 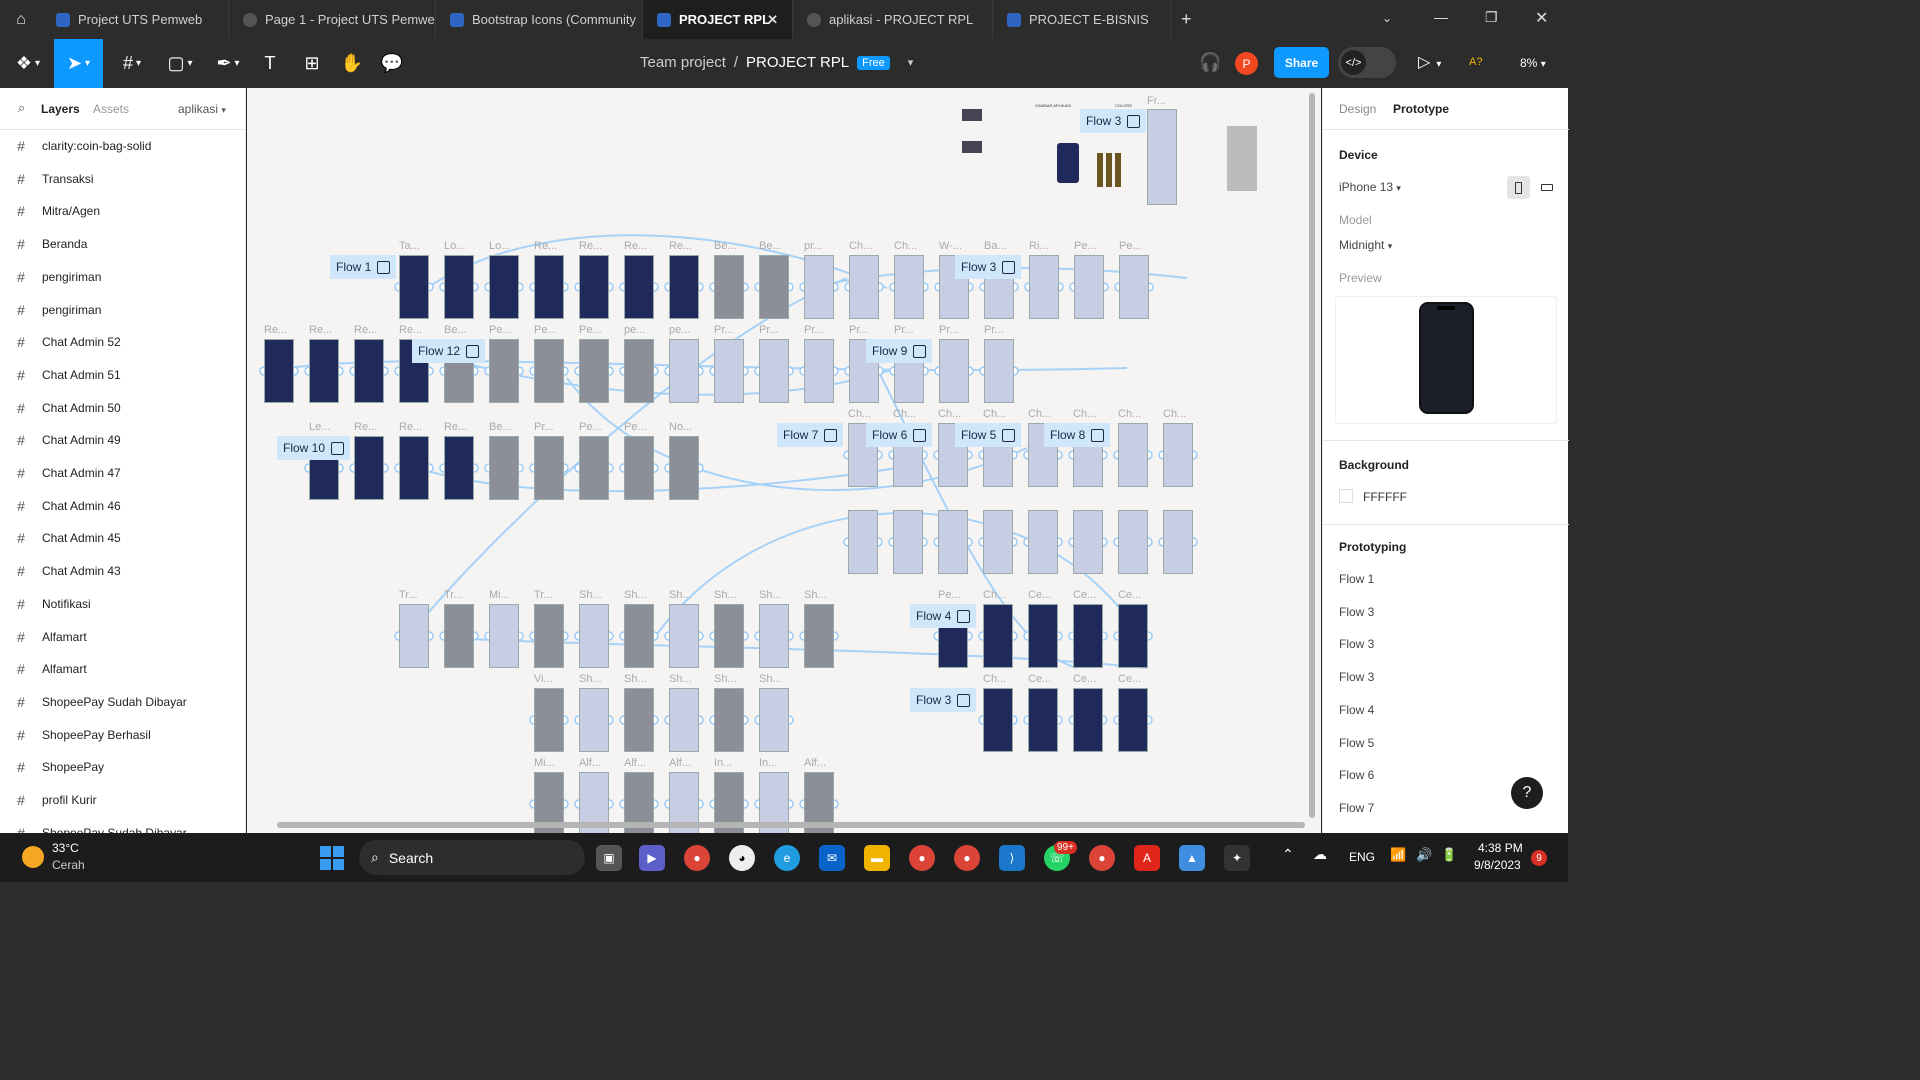 I want to click on prototype-flow-item: Flow 6, so click(x=1356, y=775).